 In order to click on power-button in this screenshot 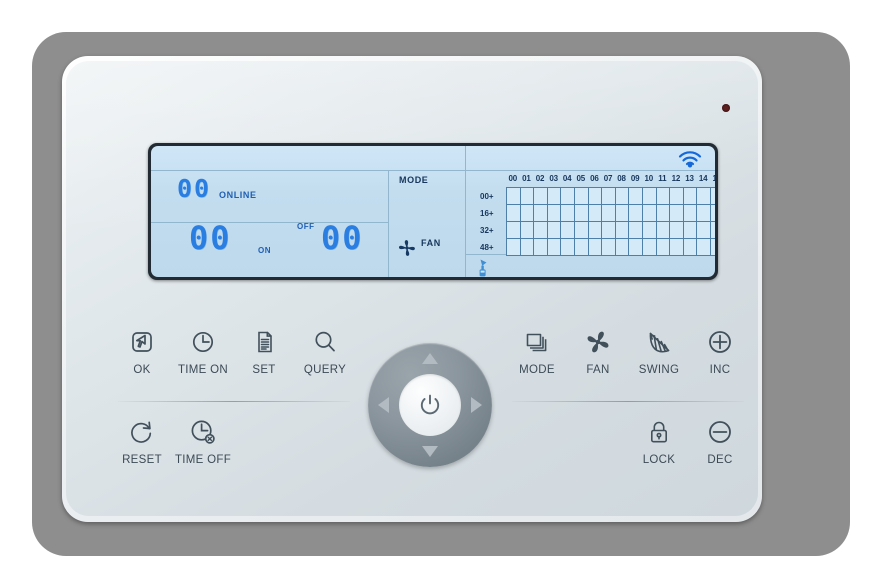, I will do `click(430, 405)`.